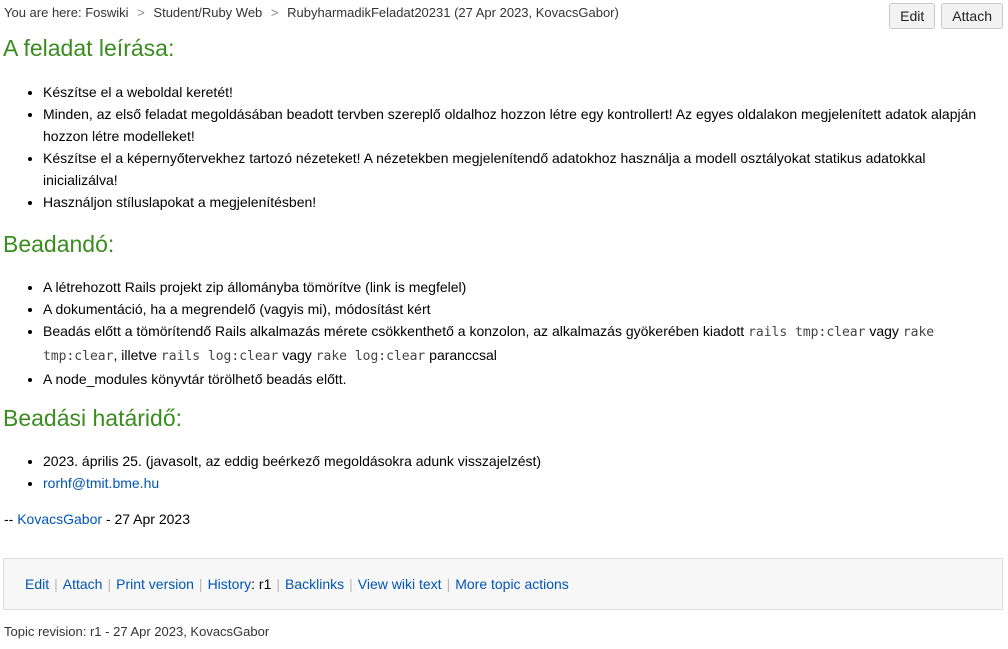 The height and width of the screenshot is (649, 1008). Describe the element at coordinates (59, 519) in the screenshot. I see `author-link: KovacsGabor` at that location.